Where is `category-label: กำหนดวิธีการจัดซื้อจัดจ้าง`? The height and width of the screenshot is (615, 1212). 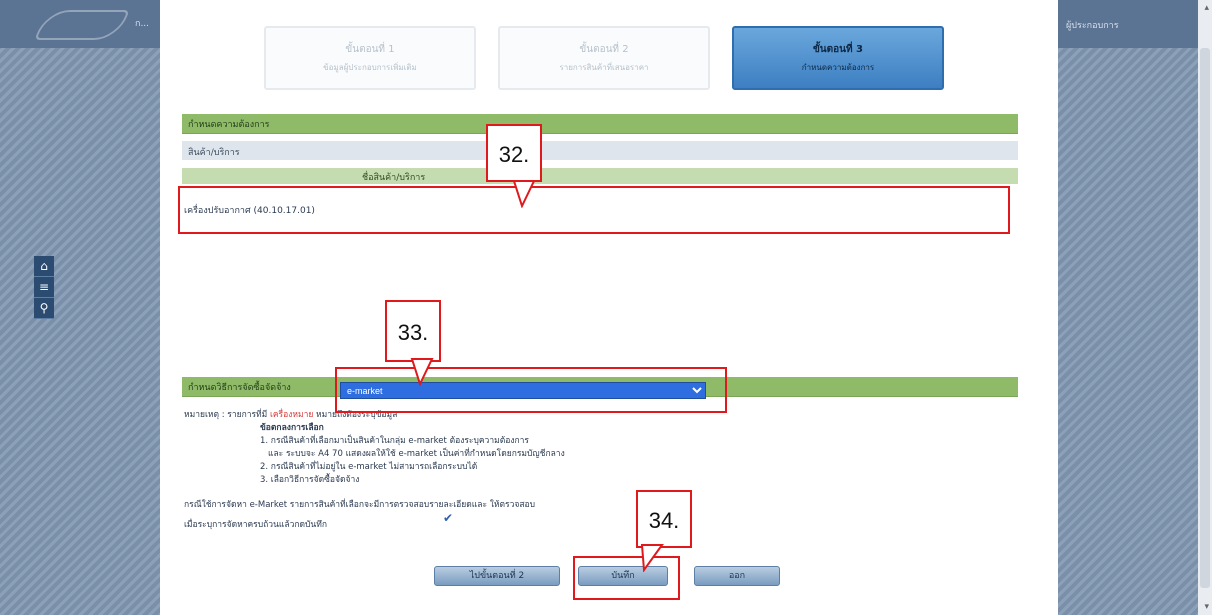
category-label: กำหนดวิธีการจัดซื้อจัดจ้าง is located at coordinates (239, 388).